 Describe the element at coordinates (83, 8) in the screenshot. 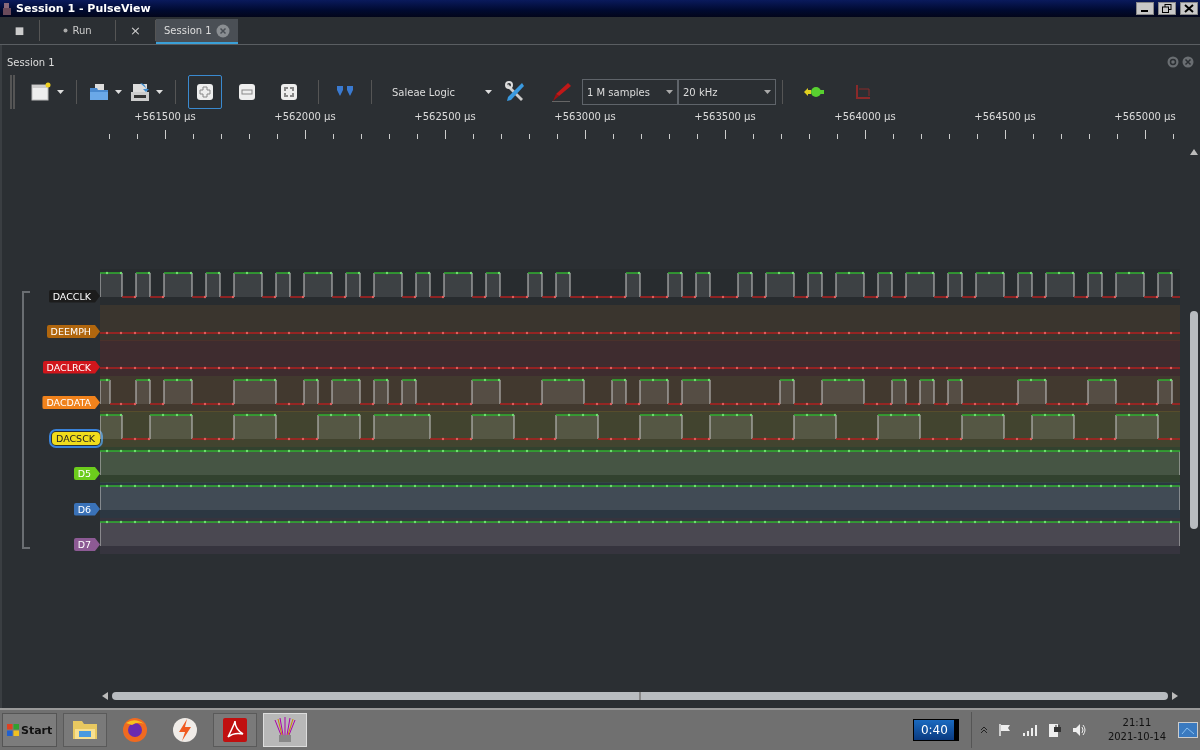

I see `window-title: Session 1 - PulseView` at that location.